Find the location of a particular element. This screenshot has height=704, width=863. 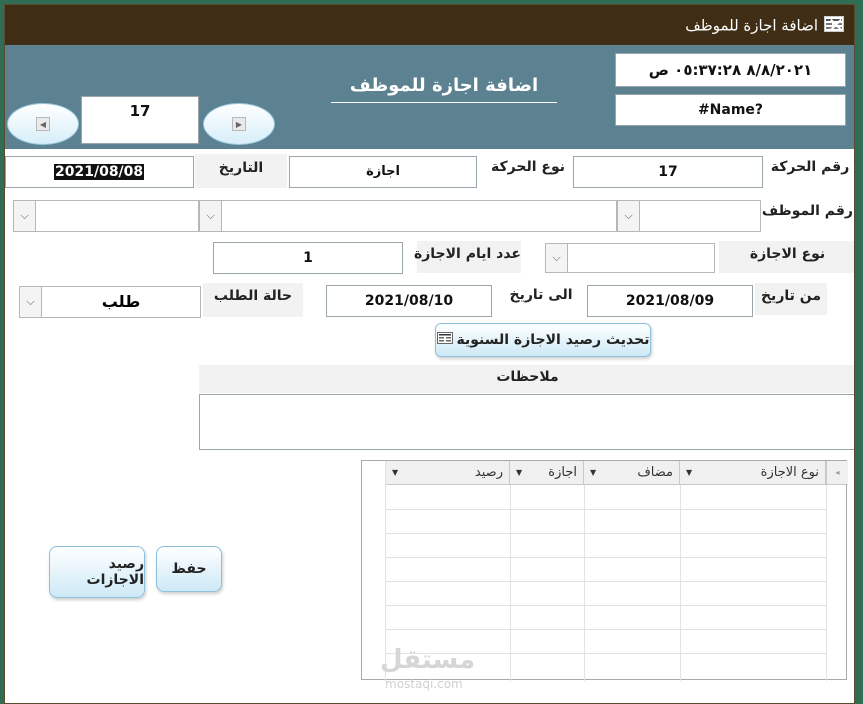

employee-name-value is located at coordinates (419, 216).